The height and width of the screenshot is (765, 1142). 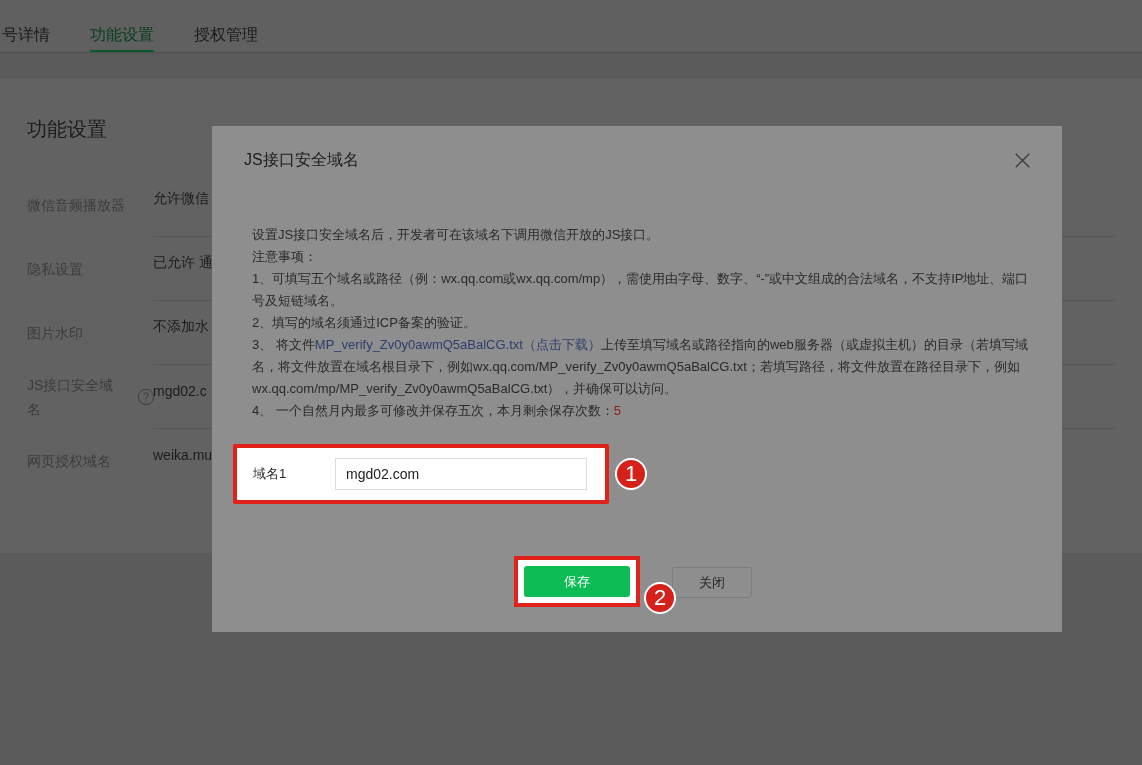 What do you see at coordinates (270, 474) in the screenshot?
I see `field-label: 域名1` at bounding box center [270, 474].